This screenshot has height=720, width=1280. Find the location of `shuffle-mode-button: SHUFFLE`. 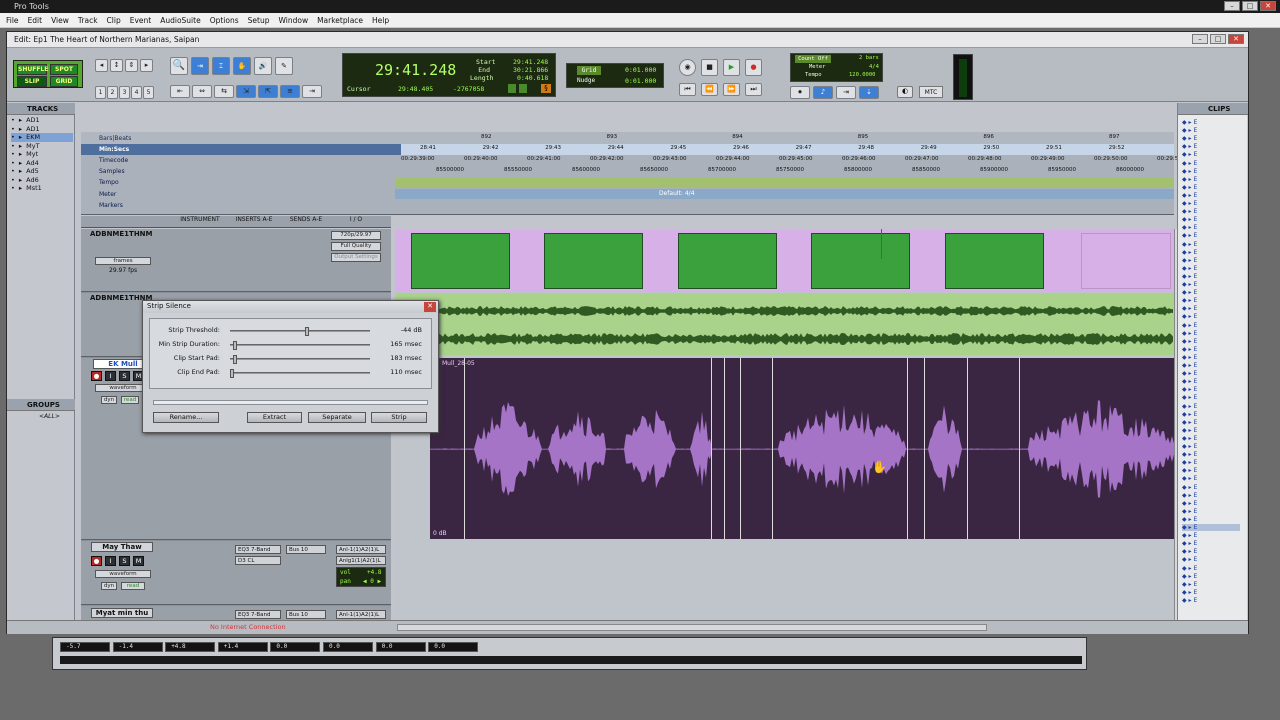

shuffle-mode-button: SHUFFLE is located at coordinates (32, 69).